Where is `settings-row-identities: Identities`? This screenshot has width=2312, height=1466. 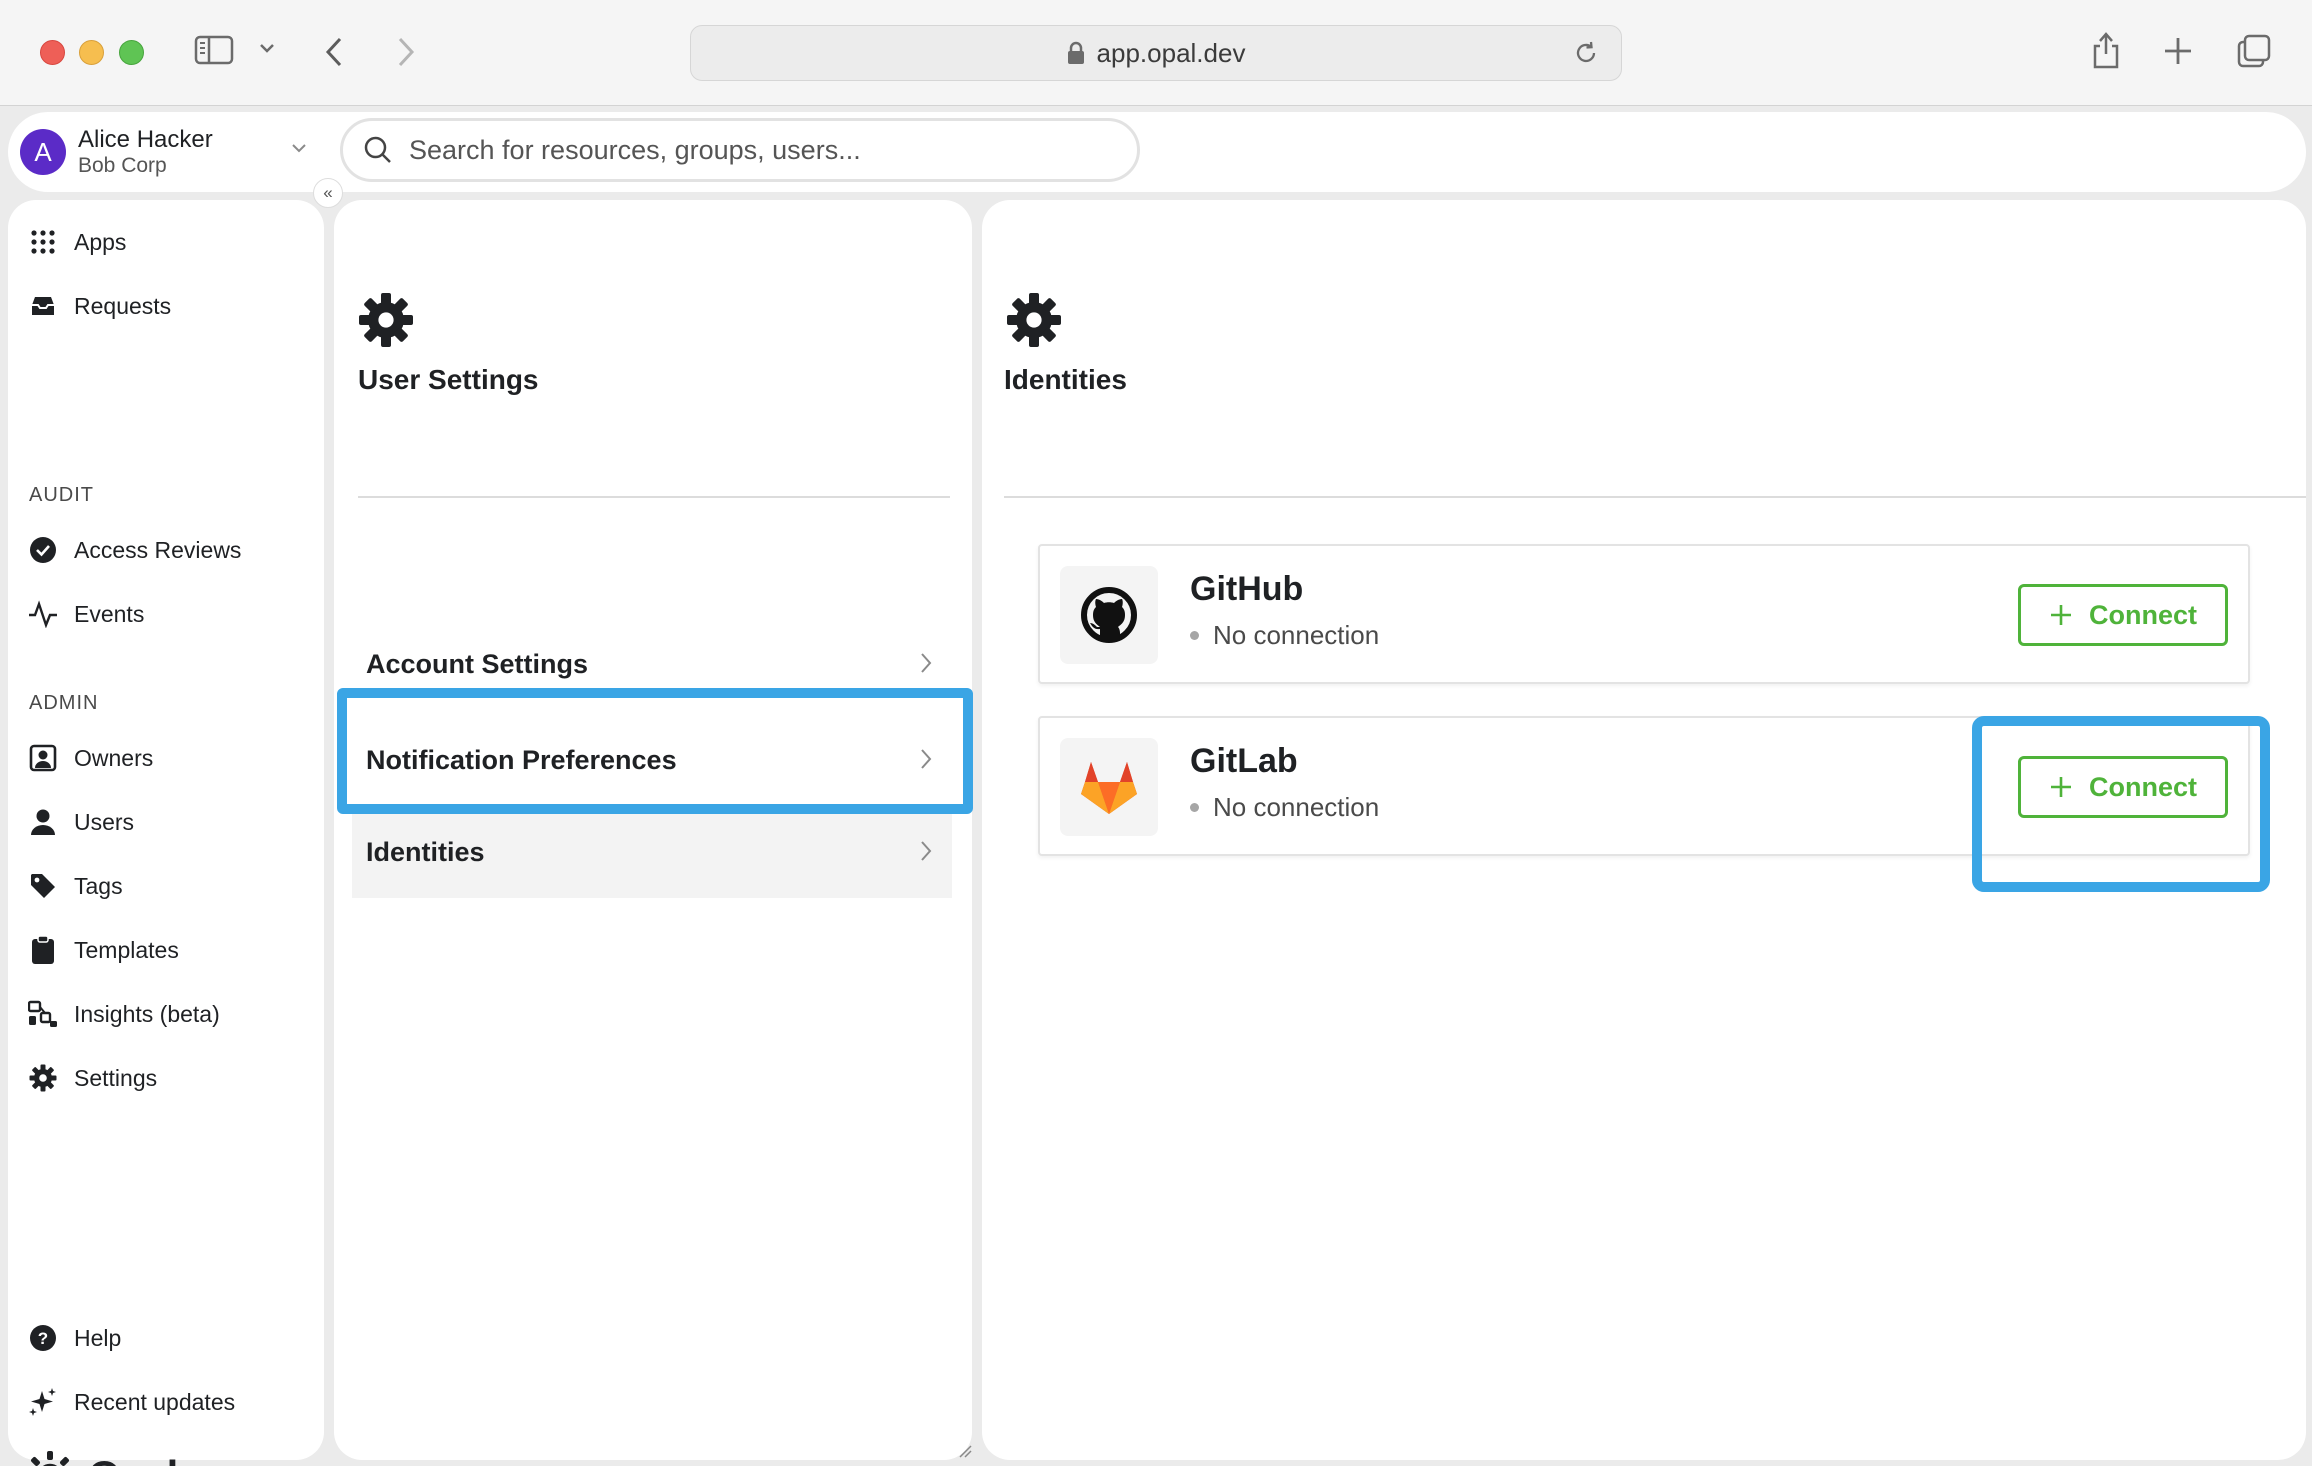
settings-row-identities: Identities is located at coordinates (652, 852).